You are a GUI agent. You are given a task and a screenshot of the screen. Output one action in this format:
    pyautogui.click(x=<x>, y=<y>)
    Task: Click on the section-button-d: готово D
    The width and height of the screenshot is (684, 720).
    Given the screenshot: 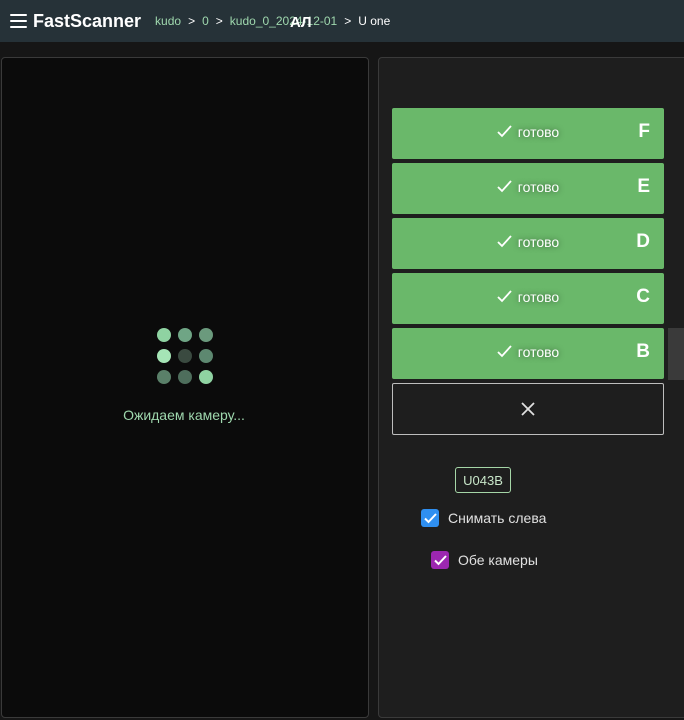 What is the action you would take?
    pyautogui.click(x=528, y=243)
    